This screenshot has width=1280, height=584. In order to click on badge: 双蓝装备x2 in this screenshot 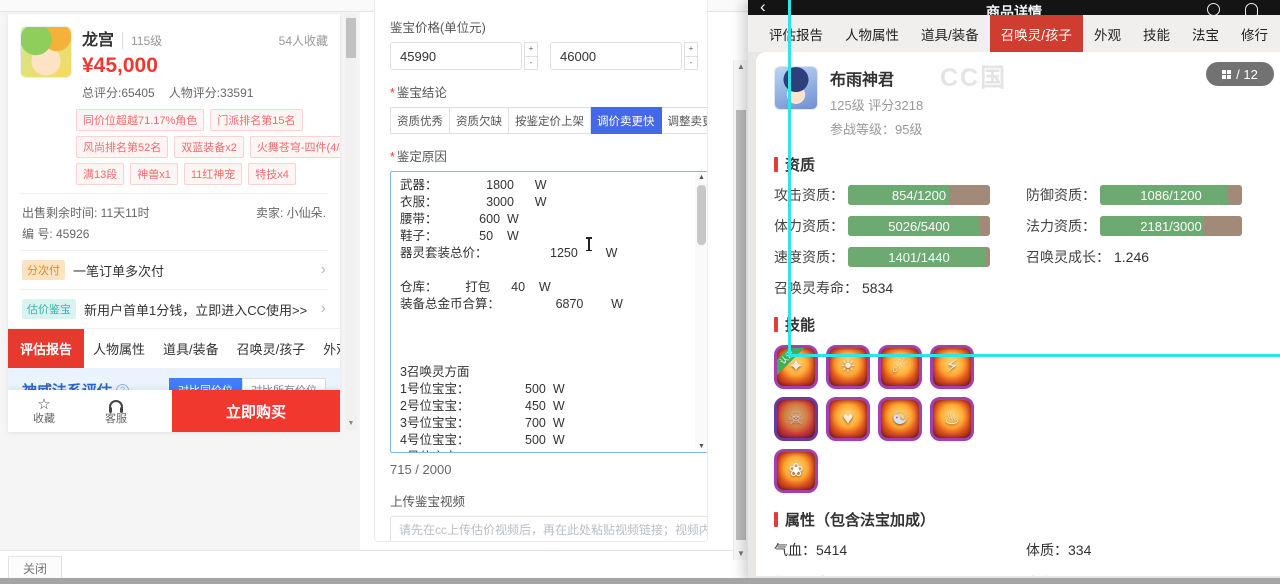, I will do `click(209, 147)`.